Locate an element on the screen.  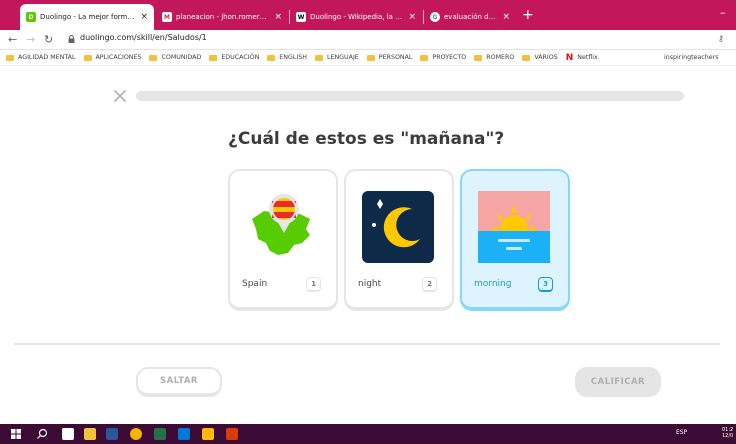
bookmark-folder: LENGUAJE is located at coordinates (336, 57).